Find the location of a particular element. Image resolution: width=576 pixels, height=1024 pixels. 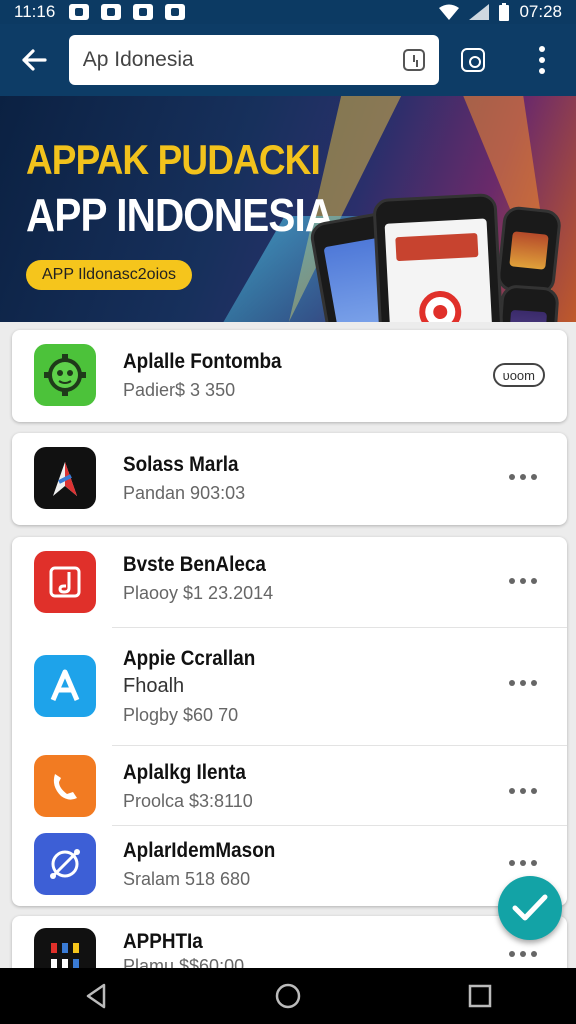

app-name: Appie Ccrallan is located at coordinates (189, 658).